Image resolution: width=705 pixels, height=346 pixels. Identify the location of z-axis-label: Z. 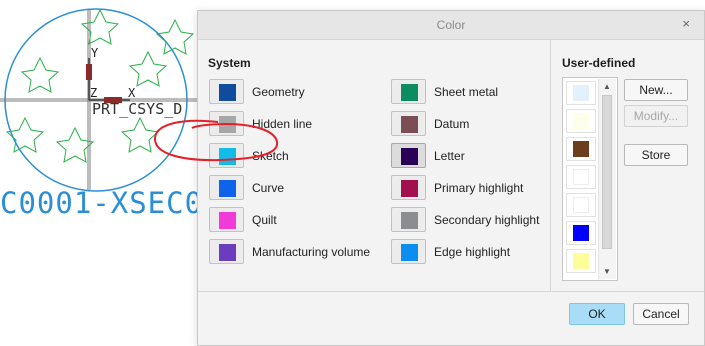
(94, 93).